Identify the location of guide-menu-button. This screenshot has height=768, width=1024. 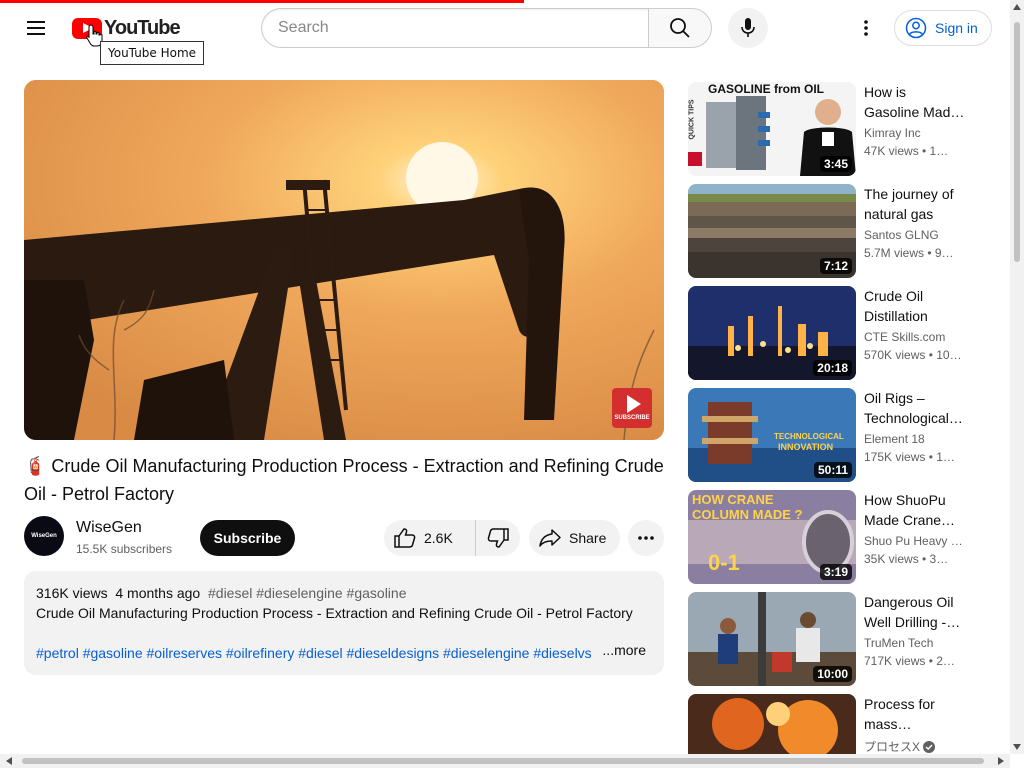
(36, 28).